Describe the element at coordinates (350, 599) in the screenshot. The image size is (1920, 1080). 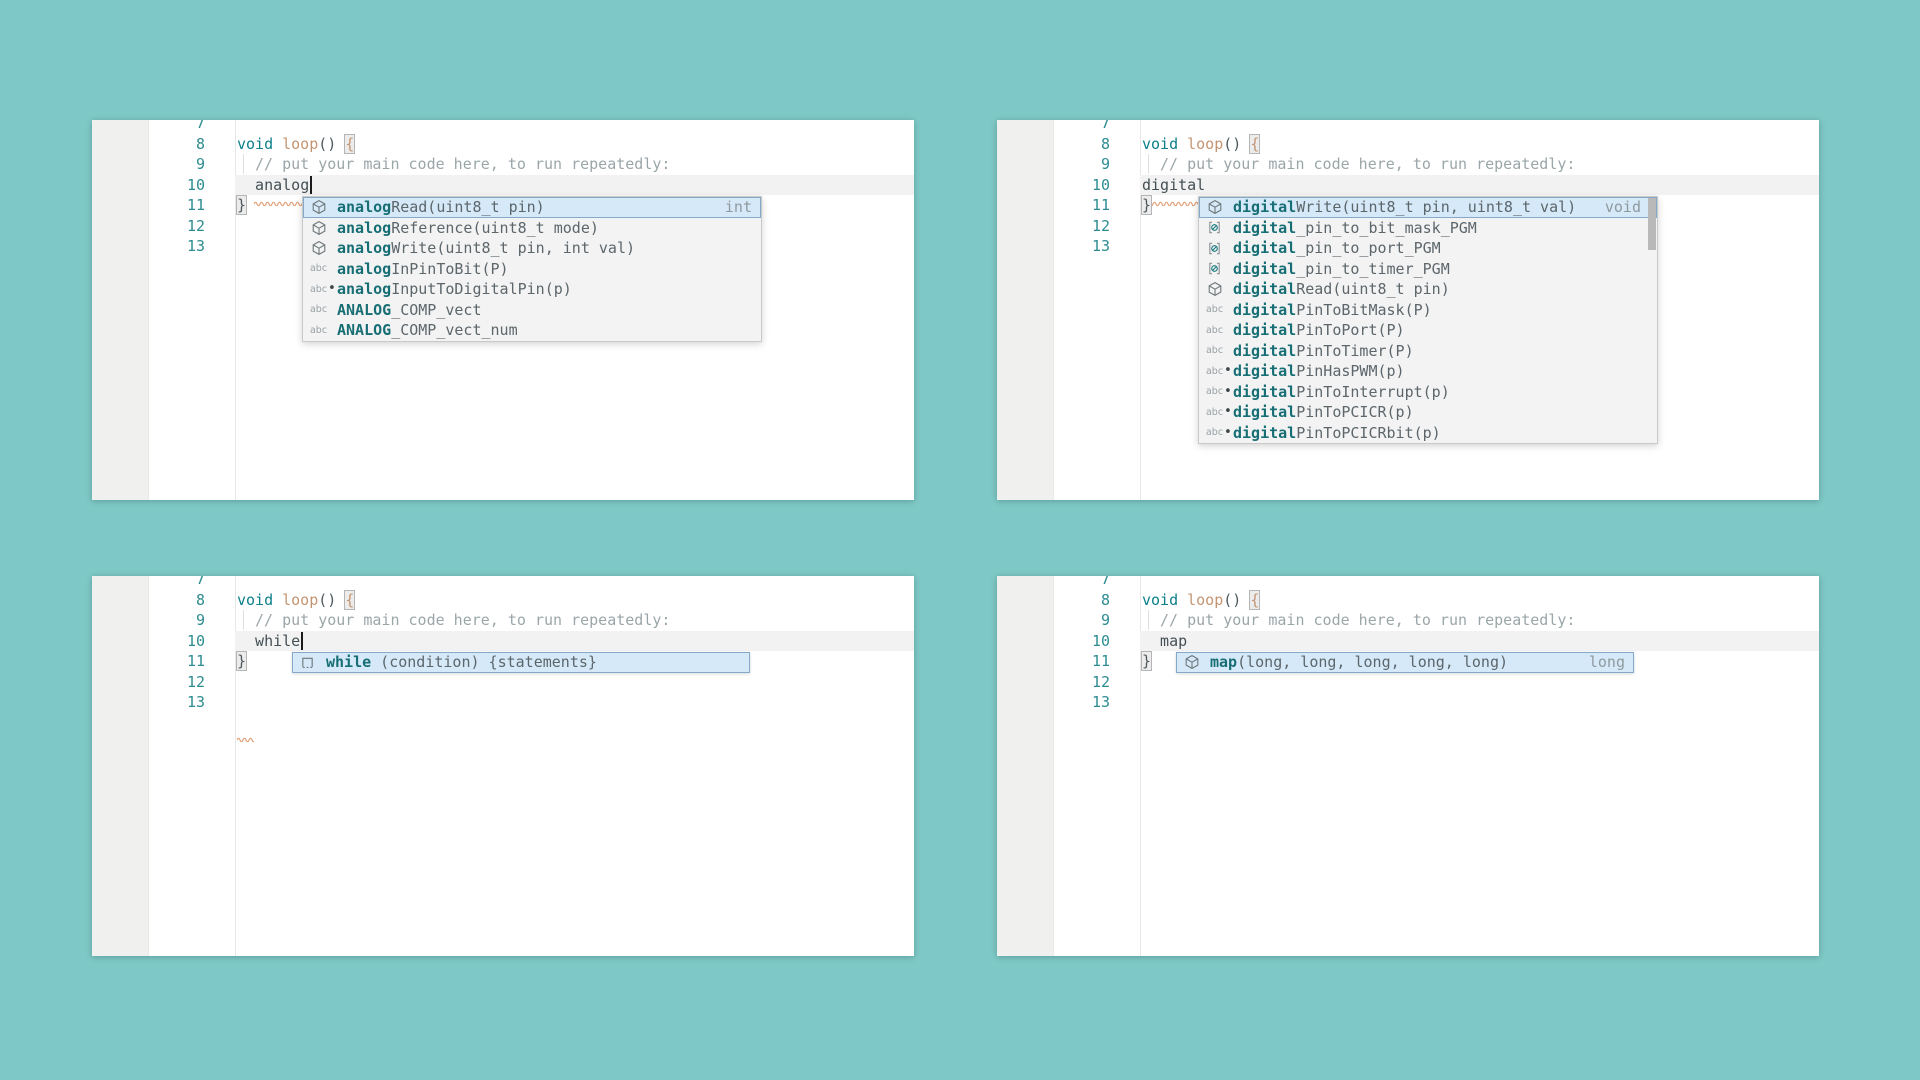
I see `open-brace-bracket-match: {` at that location.